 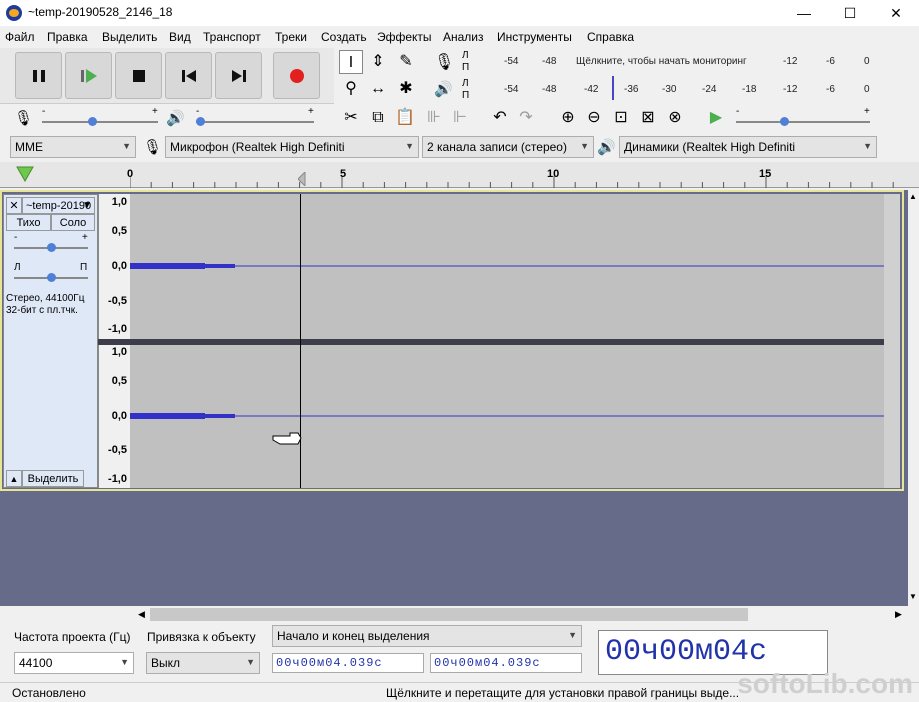 I want to click on meter-tick: -6, so click(x=830, y=89).